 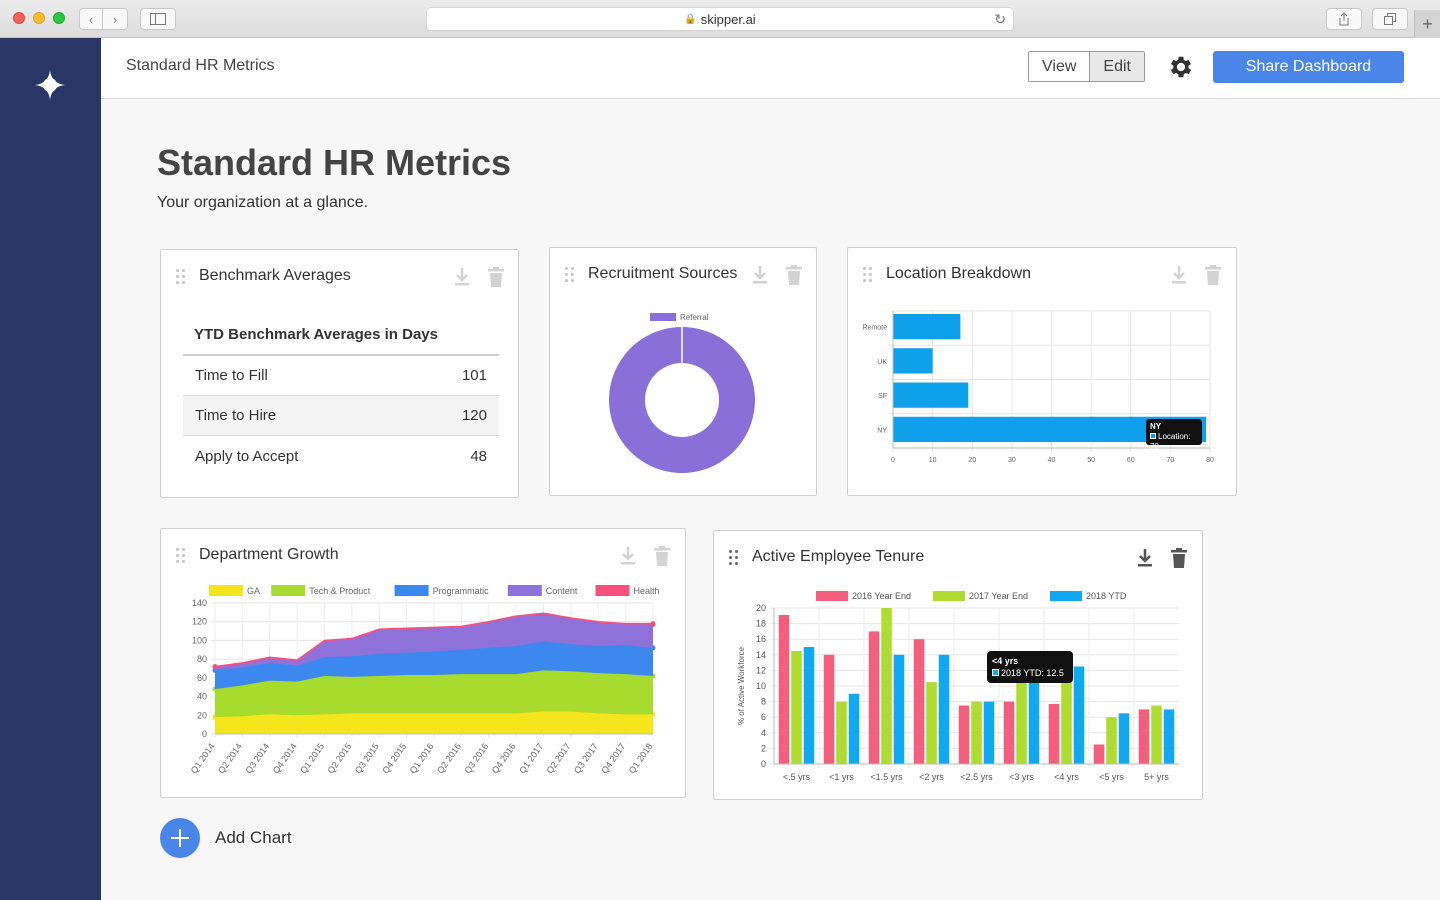 I want to click on y-tick-label: UK, so click(x=882, y=362).